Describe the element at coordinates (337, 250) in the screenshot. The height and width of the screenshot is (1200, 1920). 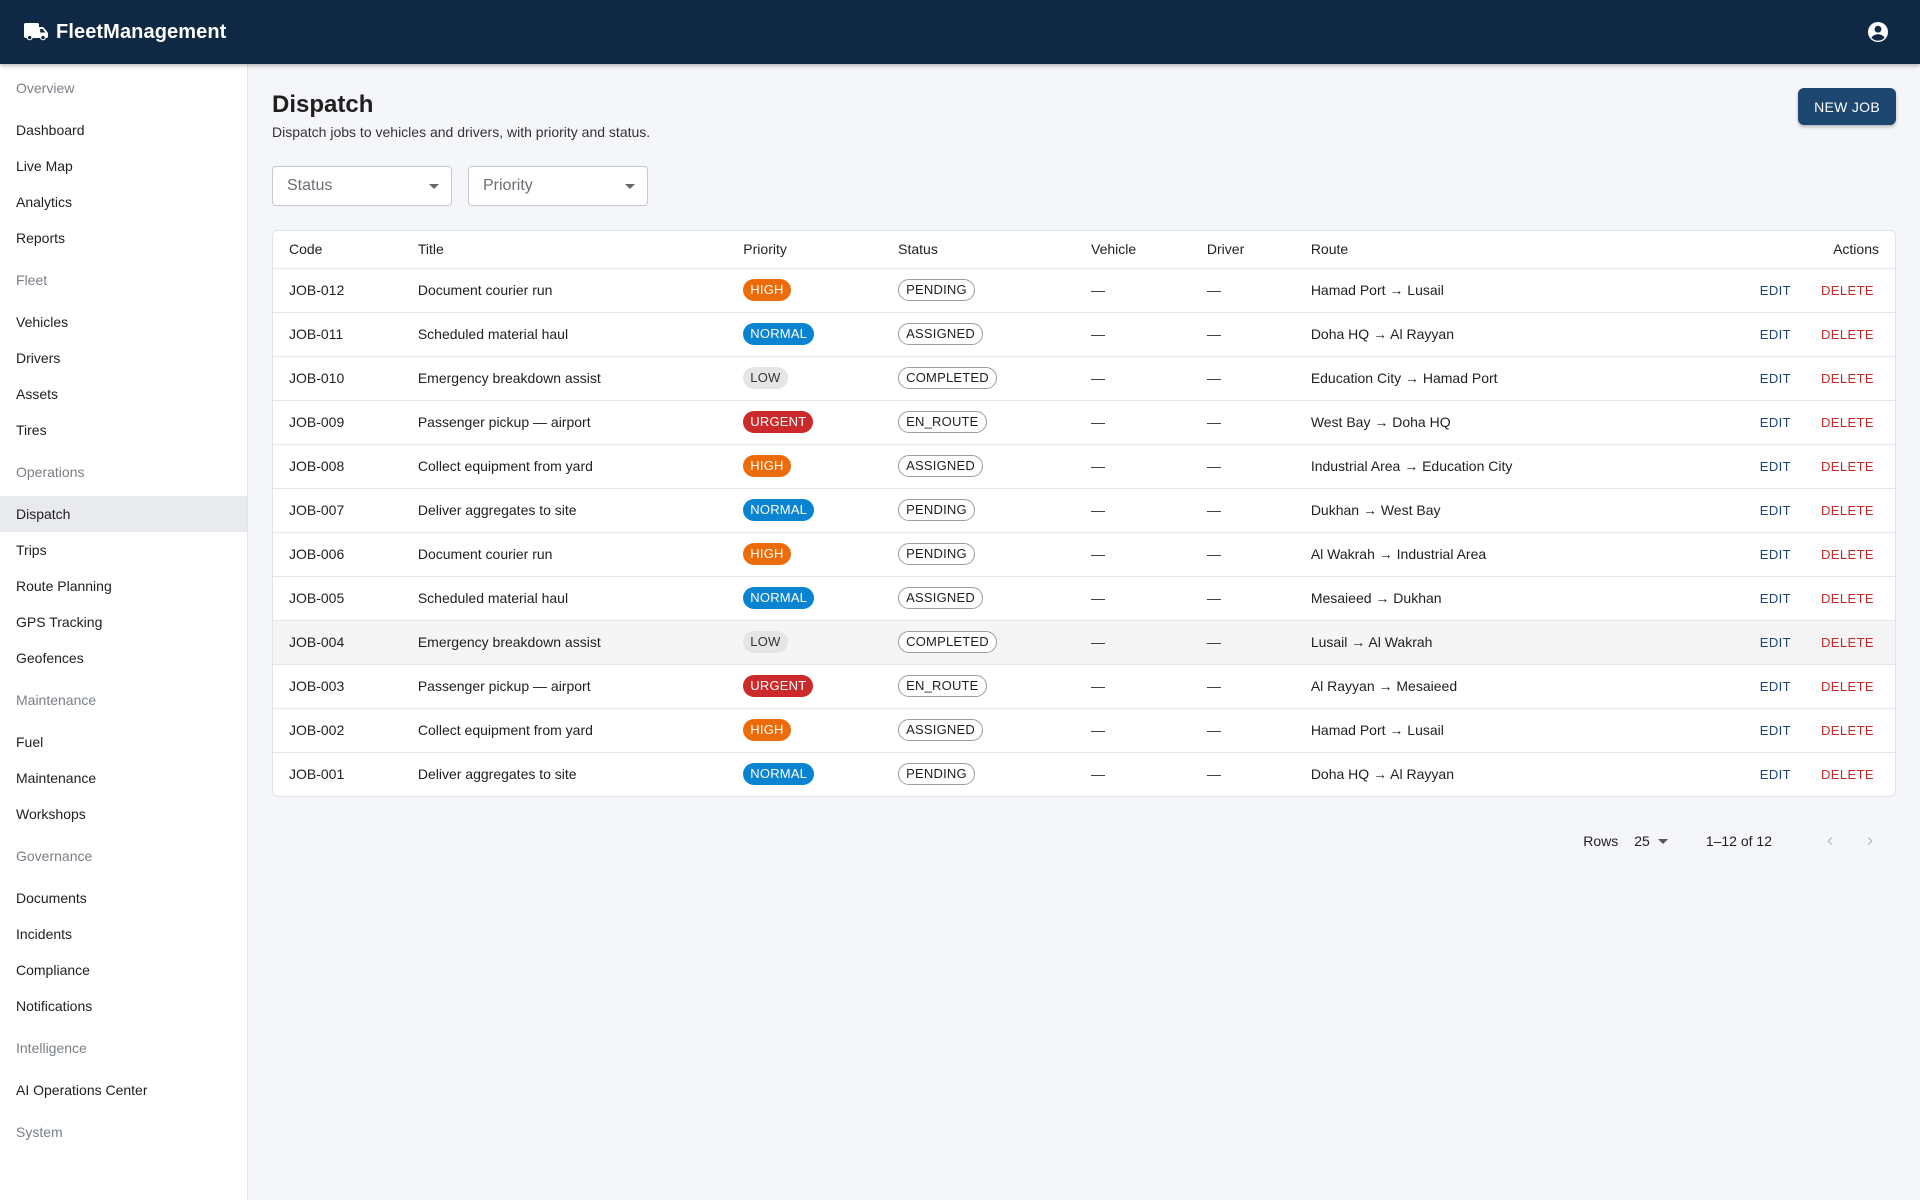
I see `column-header-code: Code` at that location.